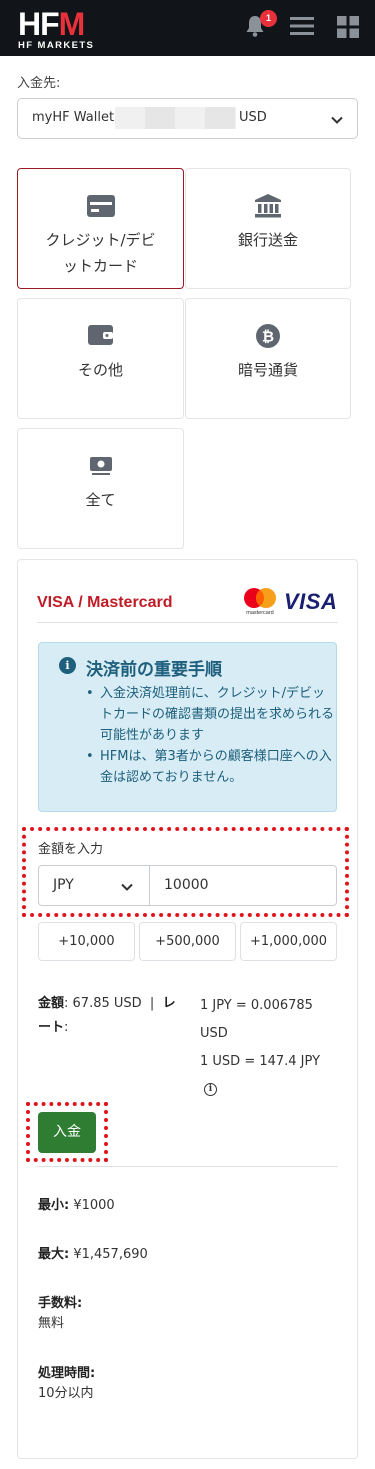  Describe the element at coordinates (348, 28) in the screenshot. I see `apps-grid-icon` at that location.